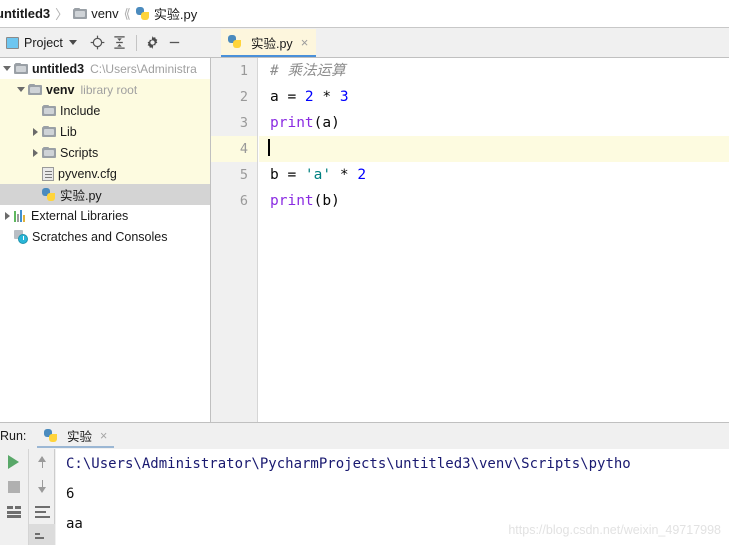 The height and width of the screenshot is (545, 729). I want to click on run-tab-shiyan: 实验 ×, so click(76, 436).